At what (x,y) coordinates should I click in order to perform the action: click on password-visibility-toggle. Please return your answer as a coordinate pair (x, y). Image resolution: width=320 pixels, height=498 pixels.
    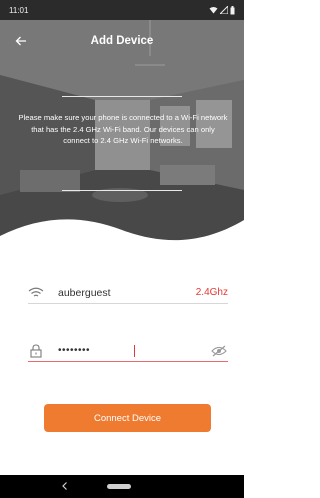
    Looking at the image, I should click on (219, 351).